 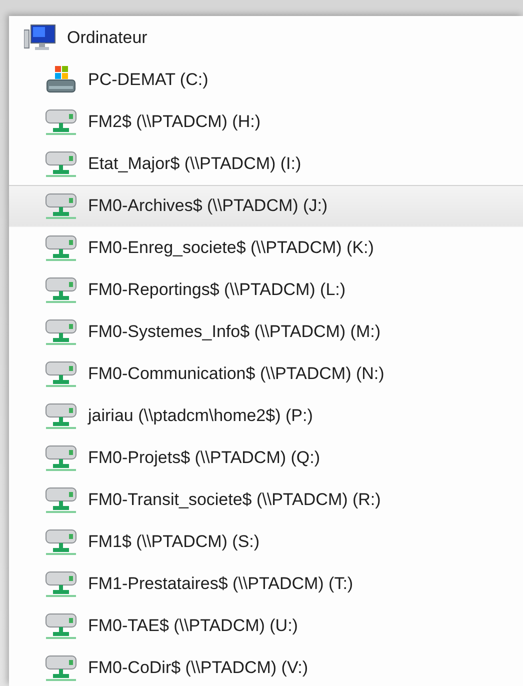 I want to click on tree-item: PC-DEMAT (C:), so click(x=266, y=80).